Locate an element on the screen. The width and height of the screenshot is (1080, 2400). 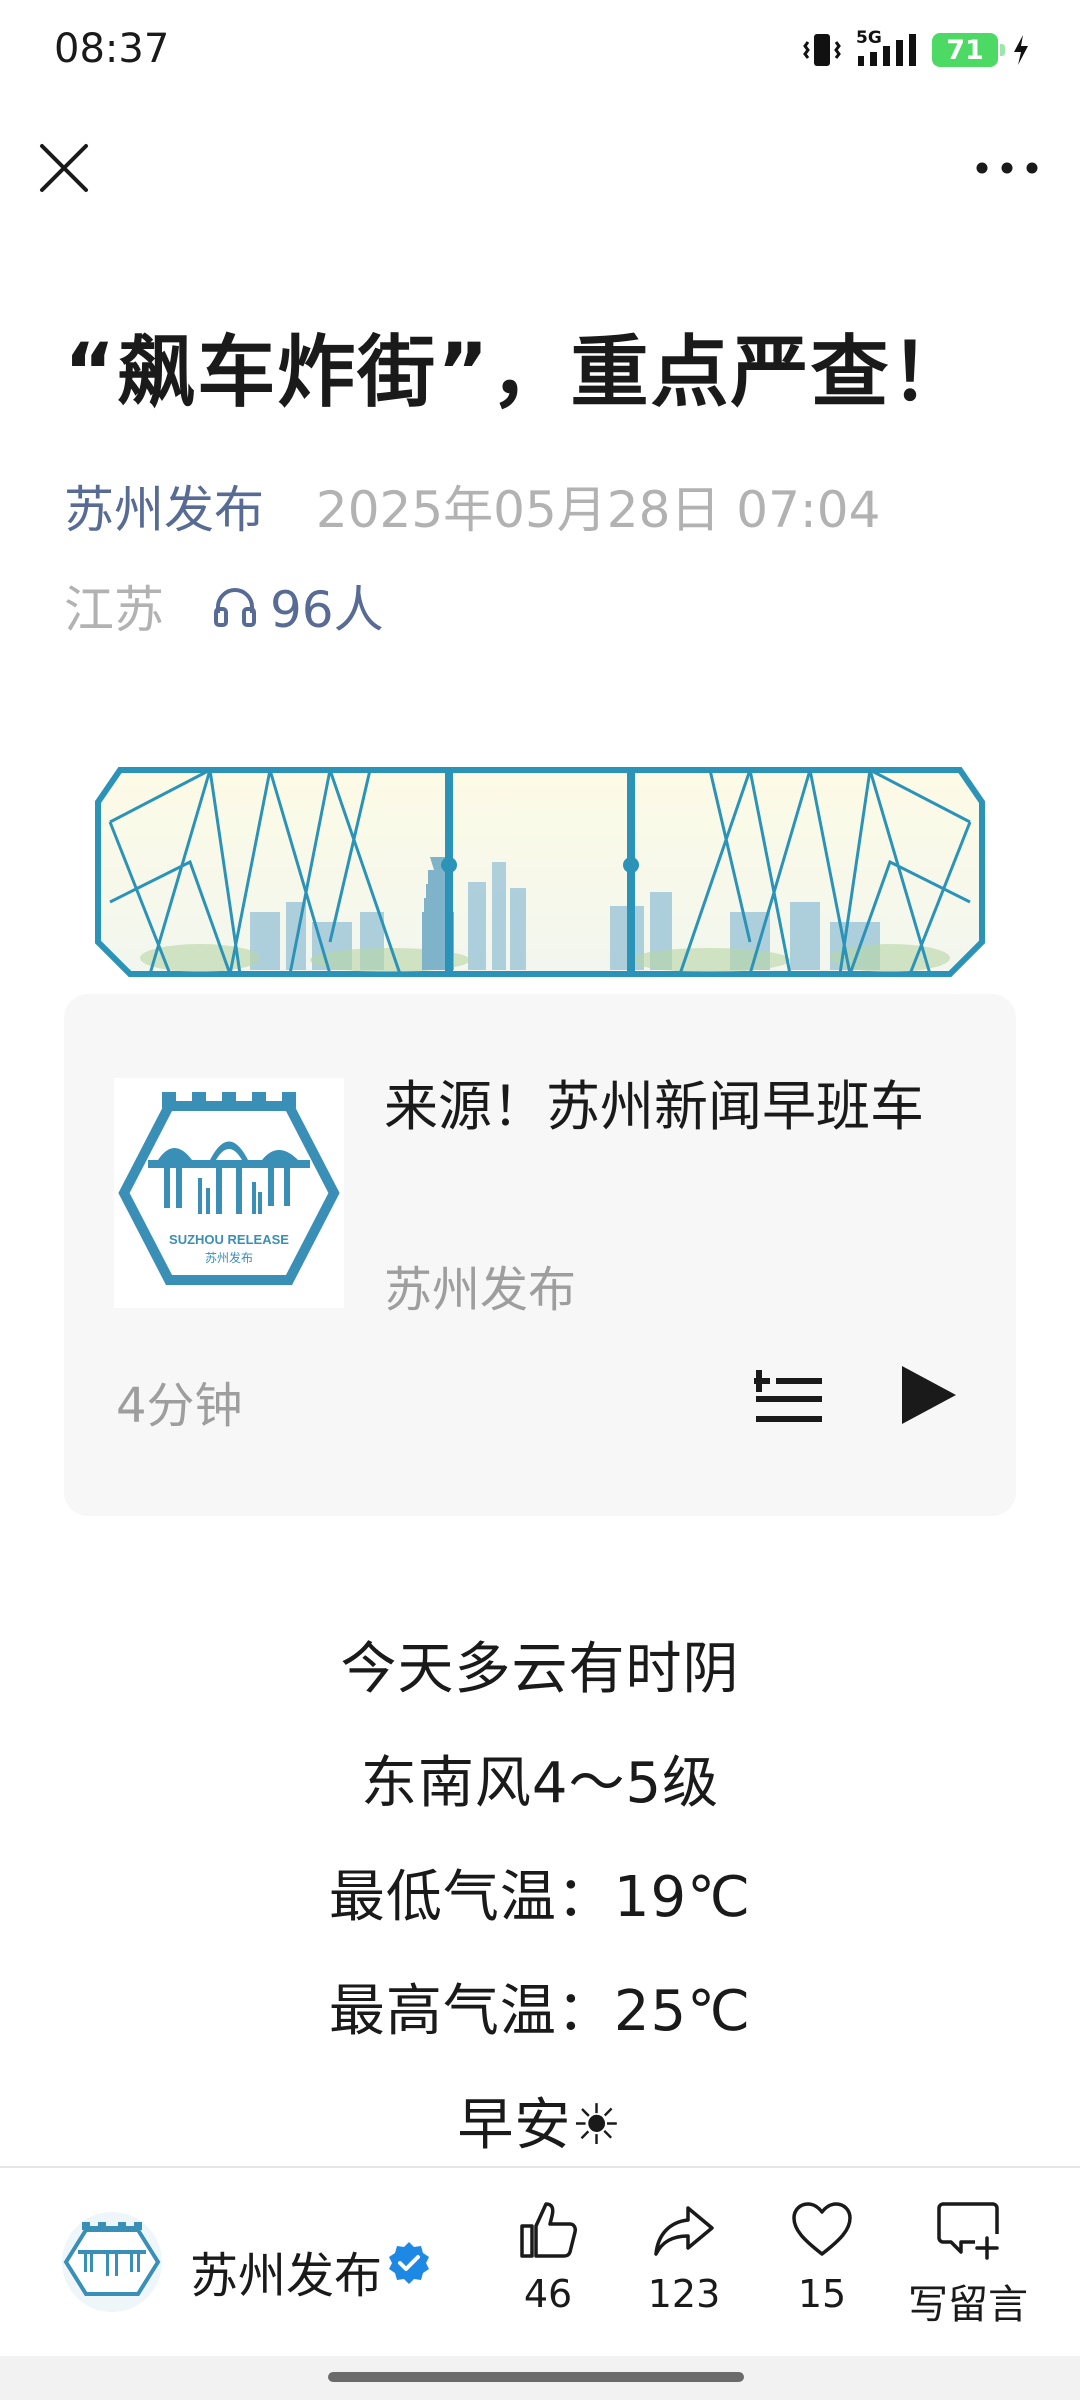
wind-line: 东南风4～5级 is located at coordinates (540, 1783).